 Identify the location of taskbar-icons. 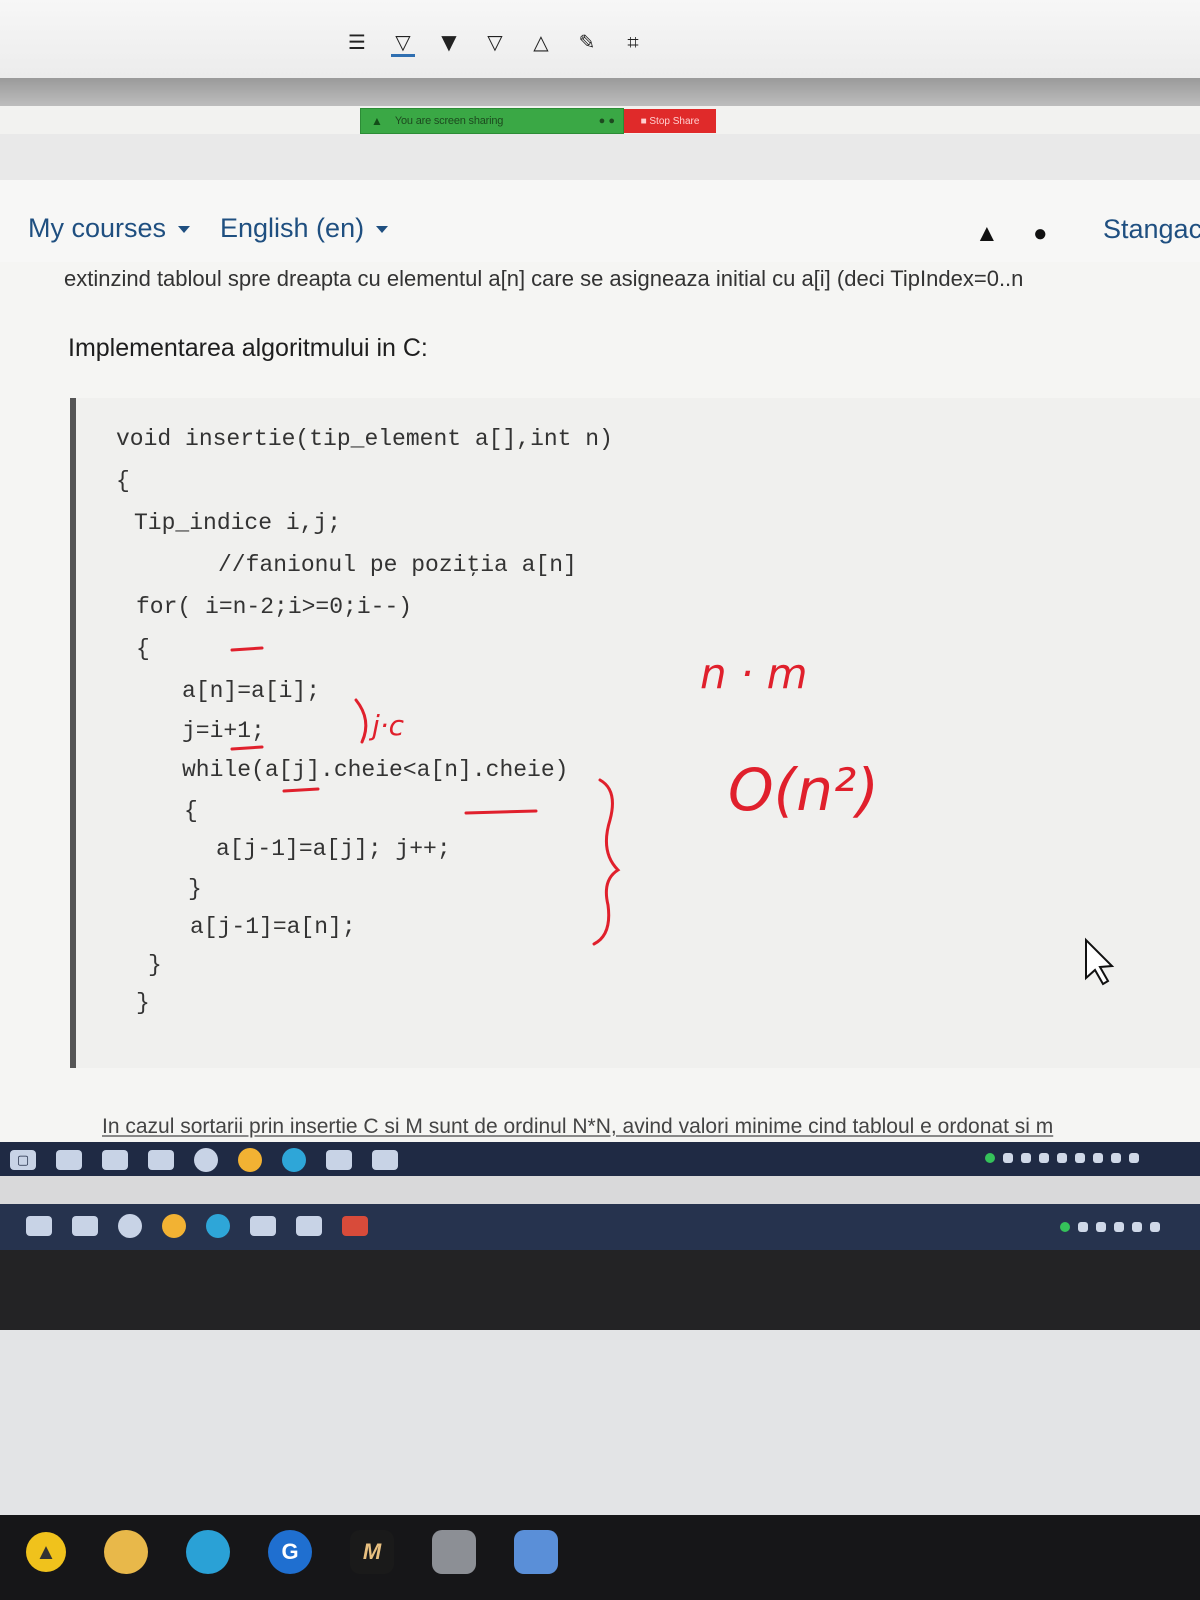
(207, 1226).